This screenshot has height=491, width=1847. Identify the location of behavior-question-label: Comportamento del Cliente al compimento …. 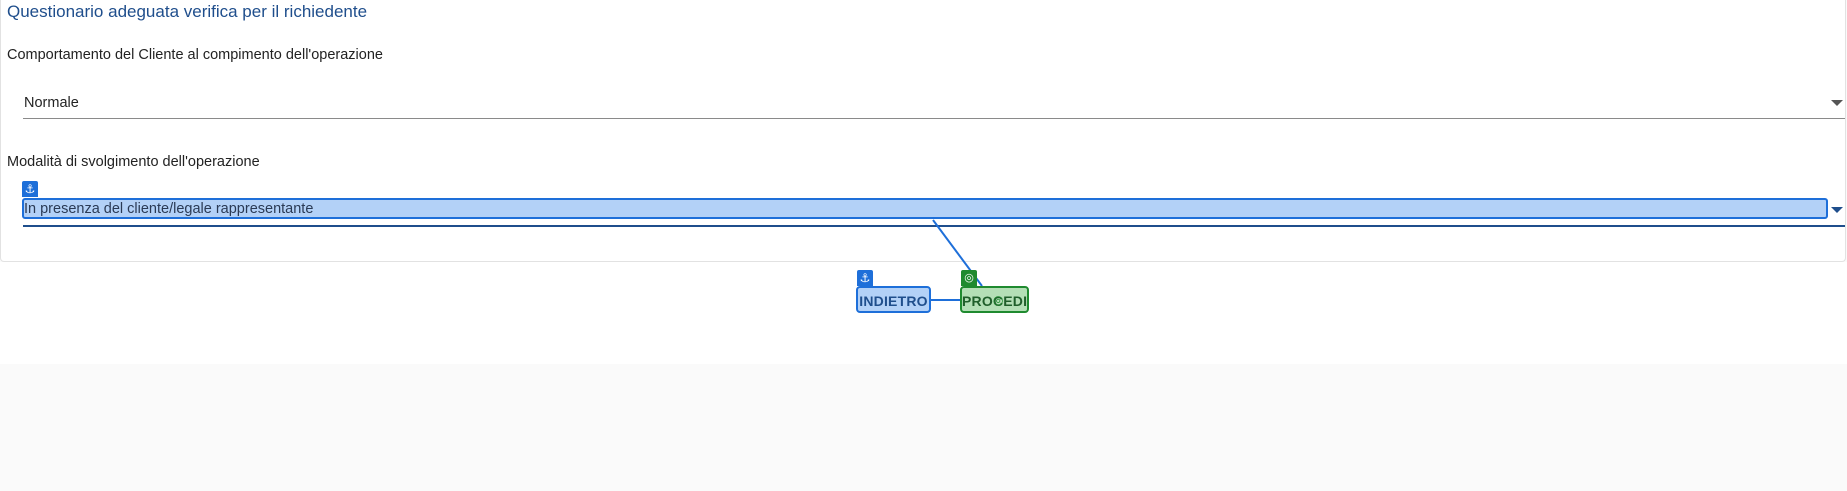
(195, 55).